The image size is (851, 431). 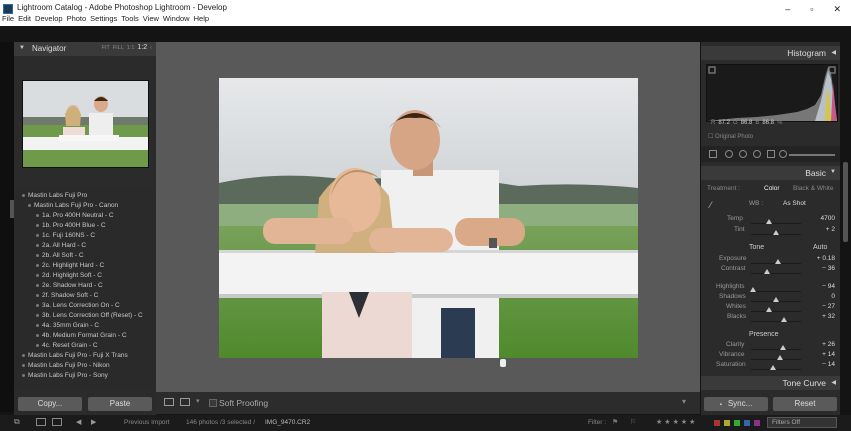 I want to click on color-label-green-icon, so click(x=737, y=423).